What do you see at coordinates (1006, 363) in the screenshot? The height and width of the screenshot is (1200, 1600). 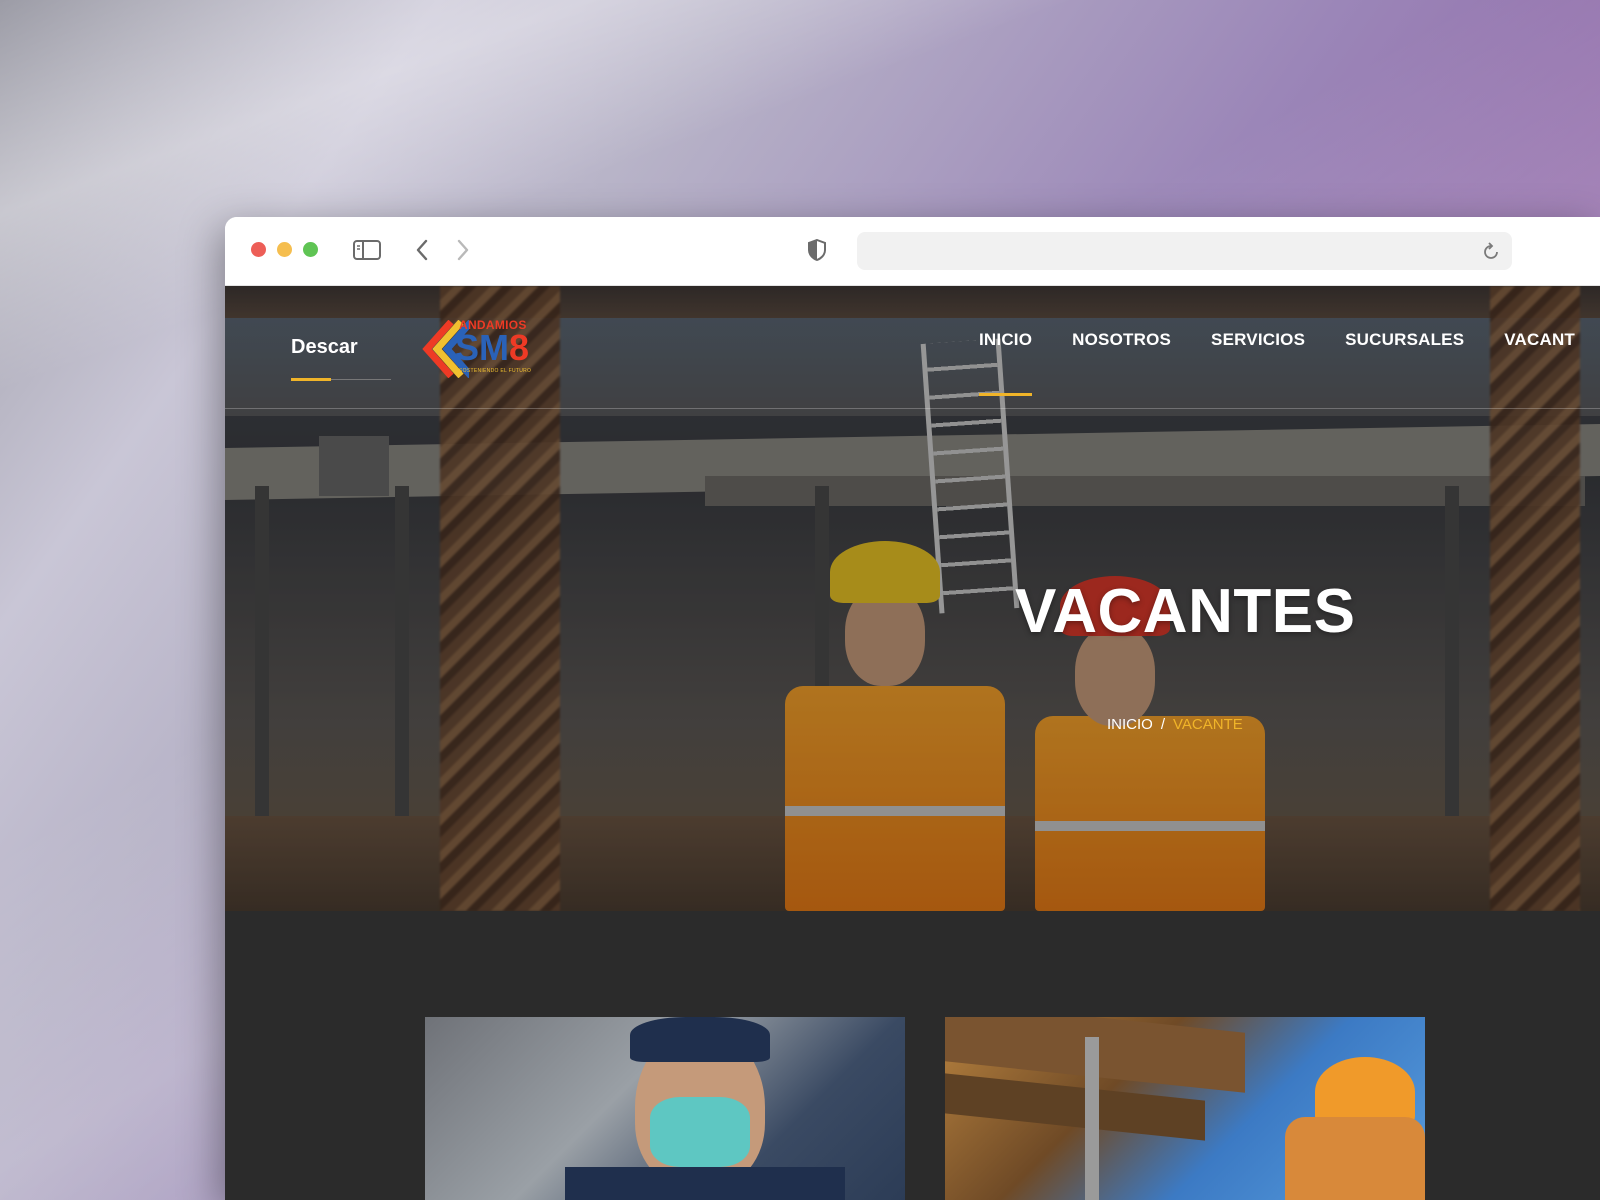 I see `nav-item-inicio: INICIO` at bounding box center [1006, 363].